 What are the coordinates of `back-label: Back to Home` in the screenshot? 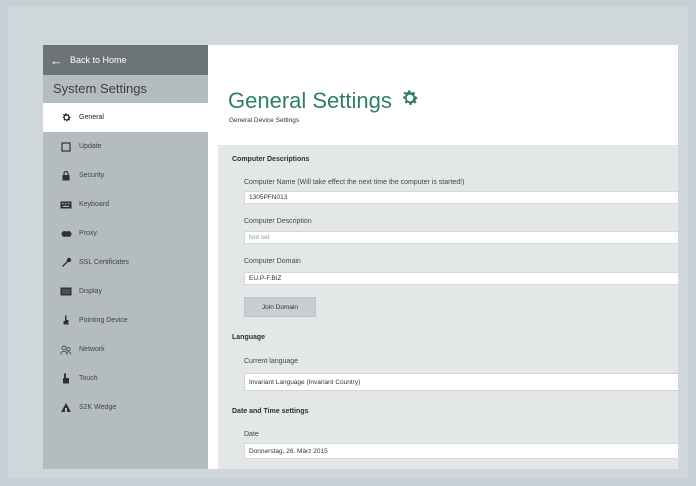 It's located at (98, 60).